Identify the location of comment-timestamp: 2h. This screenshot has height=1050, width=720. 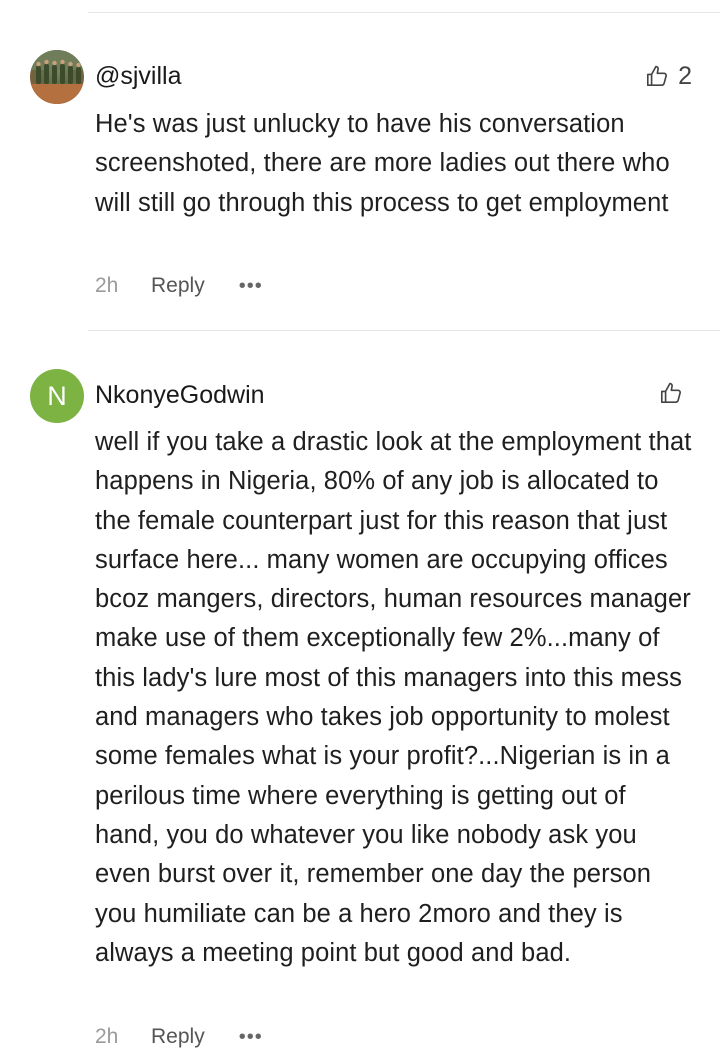
(107, 1036).